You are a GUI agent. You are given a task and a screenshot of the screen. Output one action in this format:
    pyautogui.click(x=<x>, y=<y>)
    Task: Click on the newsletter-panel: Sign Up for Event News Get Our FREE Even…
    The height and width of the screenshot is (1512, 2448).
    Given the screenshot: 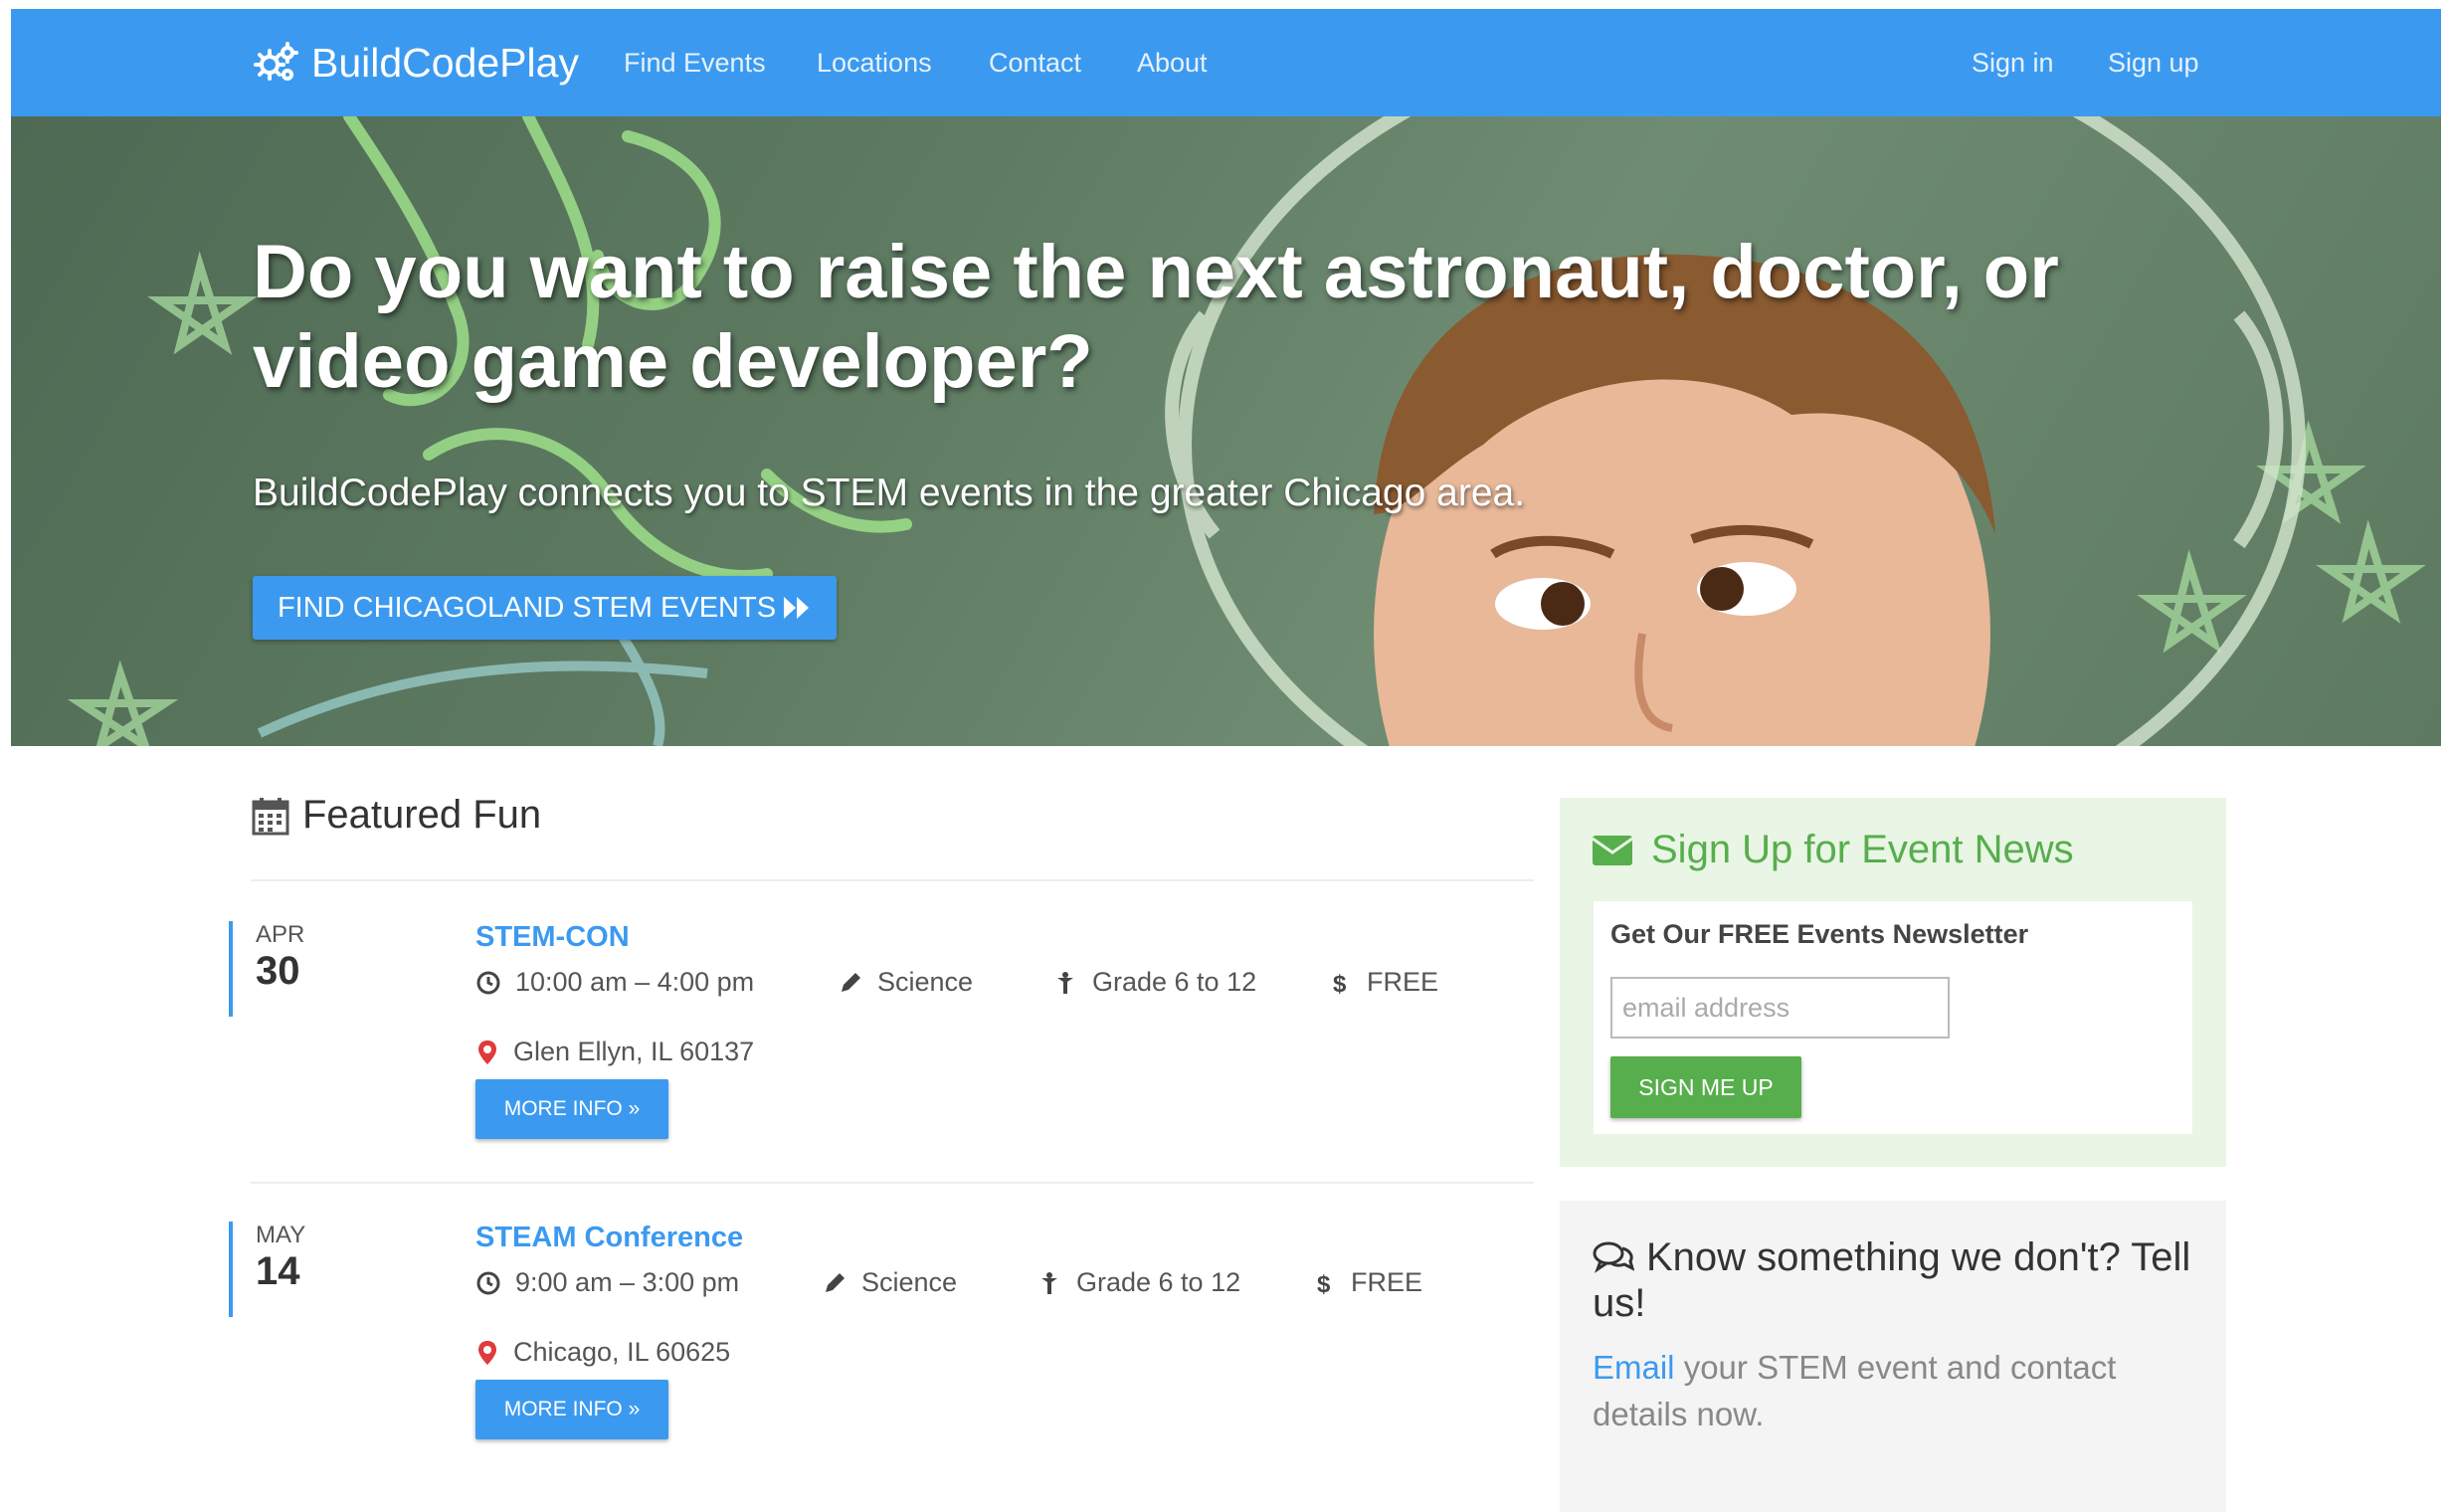 What is the action you would take?
    pyautogui.click(x=1893, y=982)
    